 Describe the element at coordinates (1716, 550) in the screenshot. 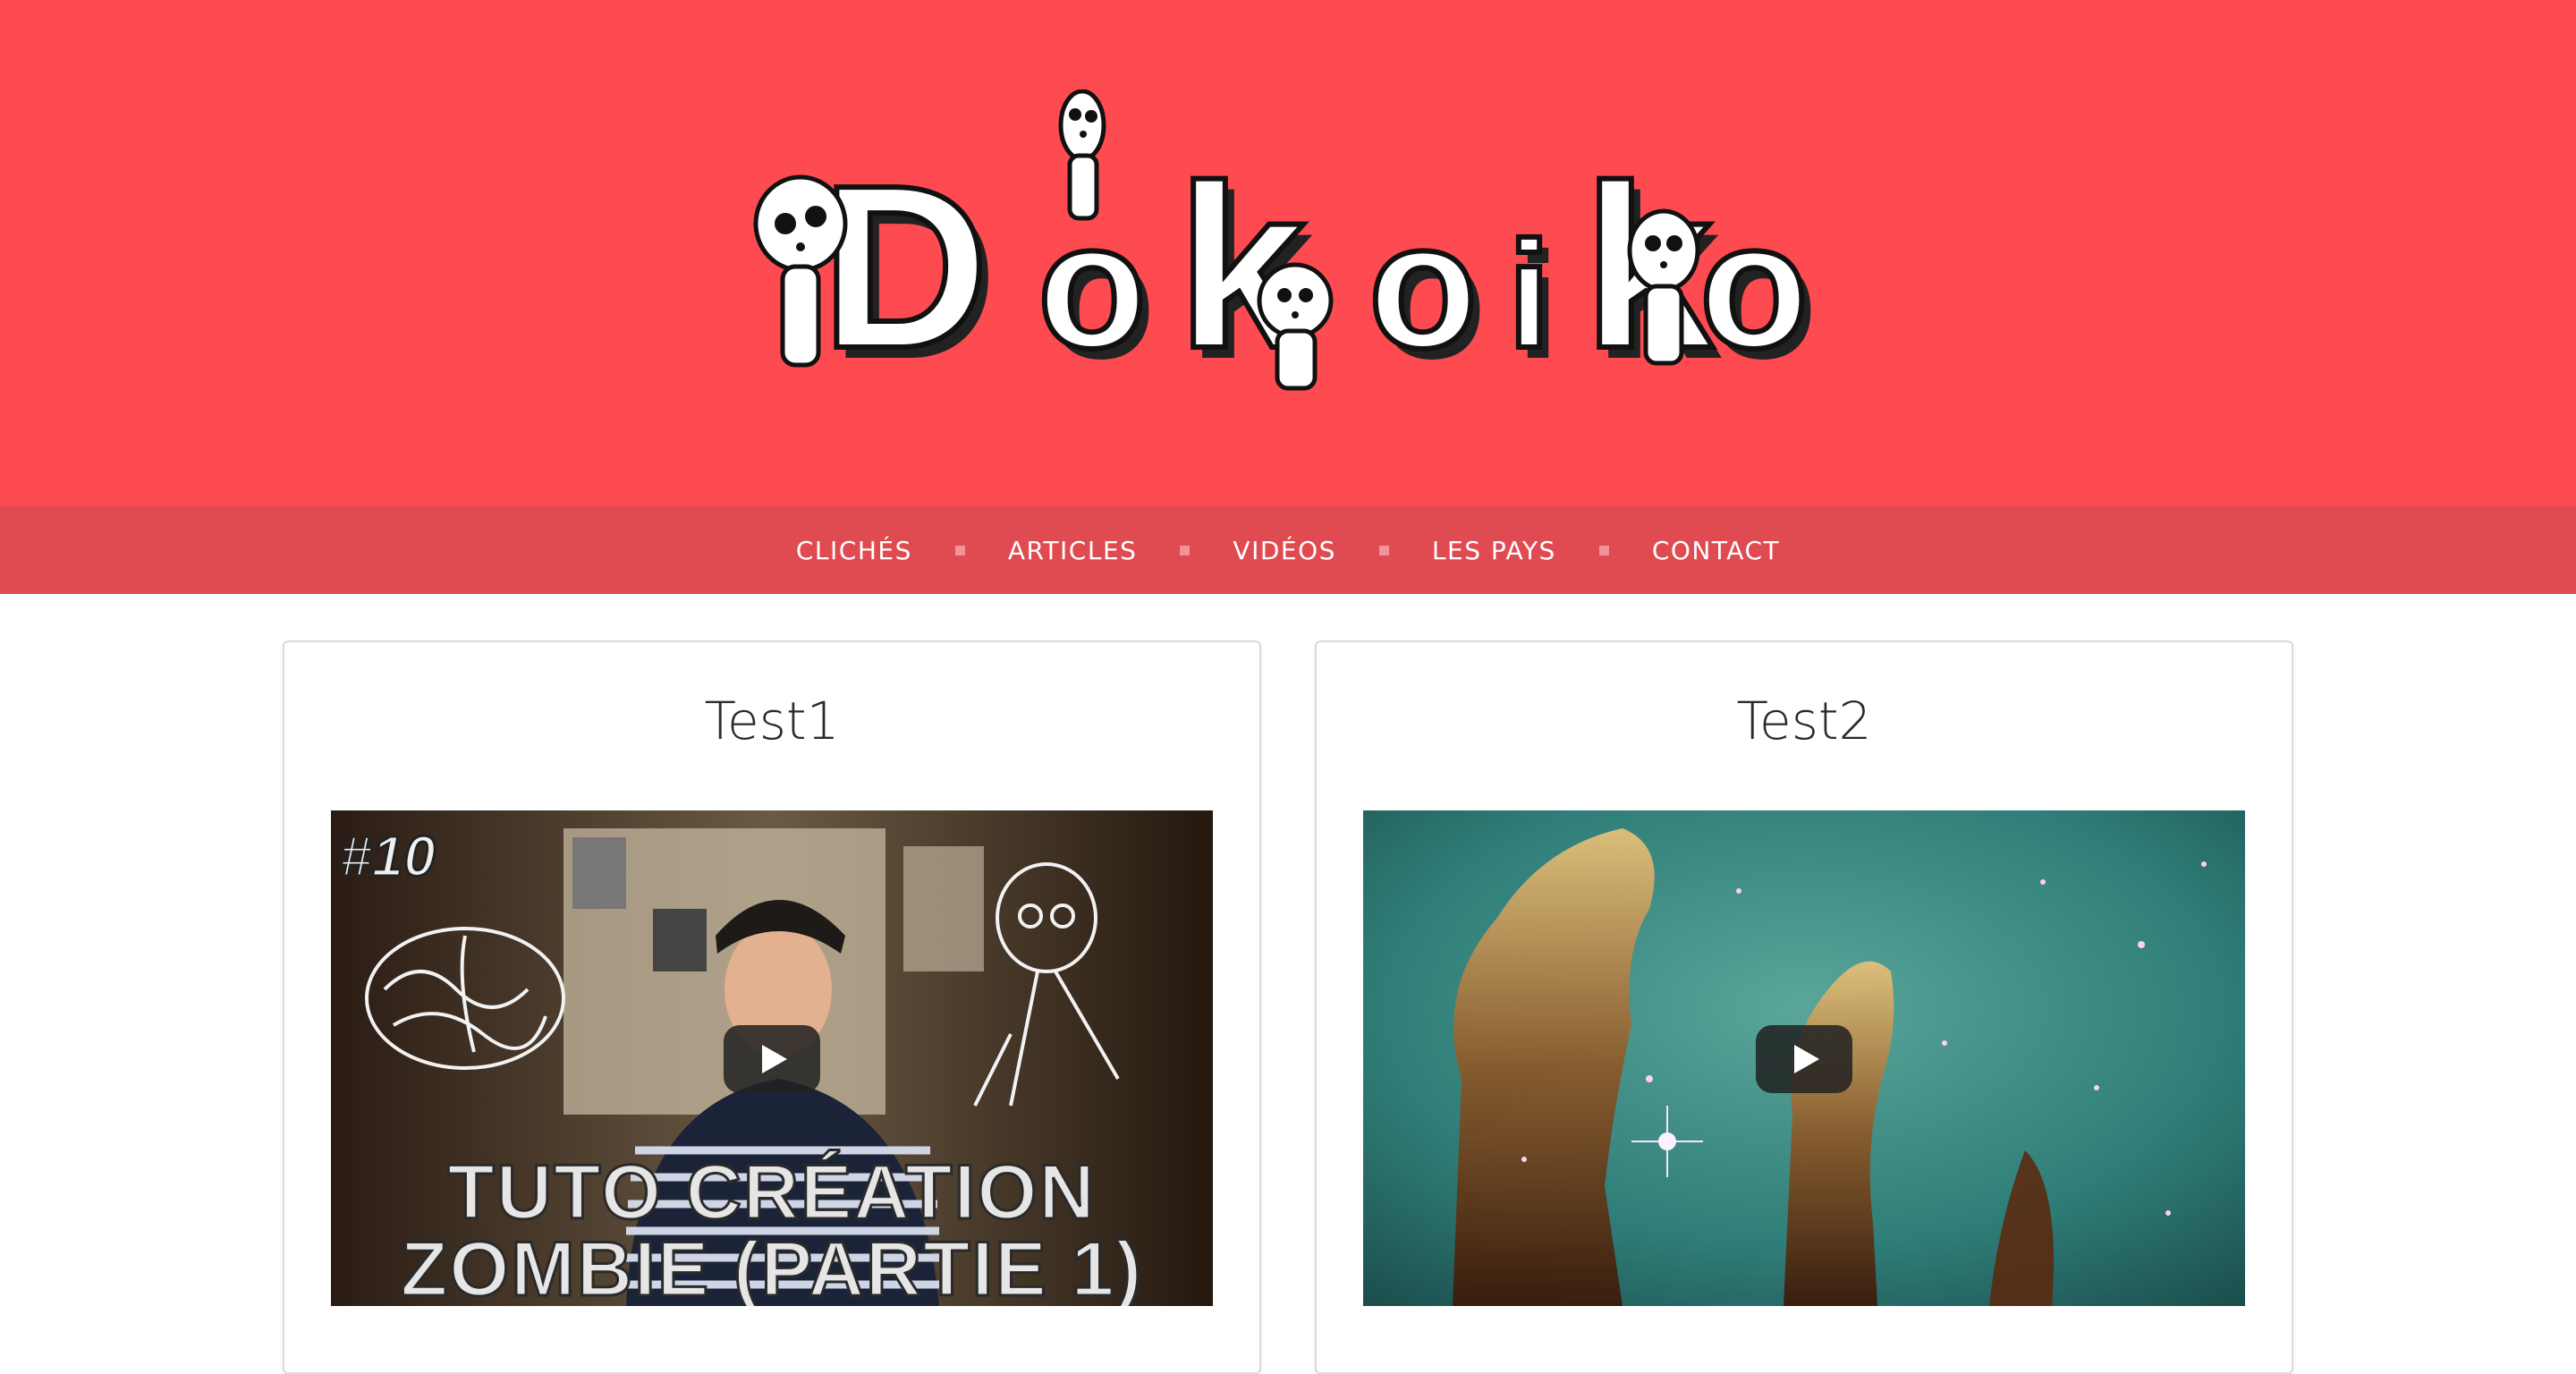

I see `nav-item-contact: CONTACT` at that location.